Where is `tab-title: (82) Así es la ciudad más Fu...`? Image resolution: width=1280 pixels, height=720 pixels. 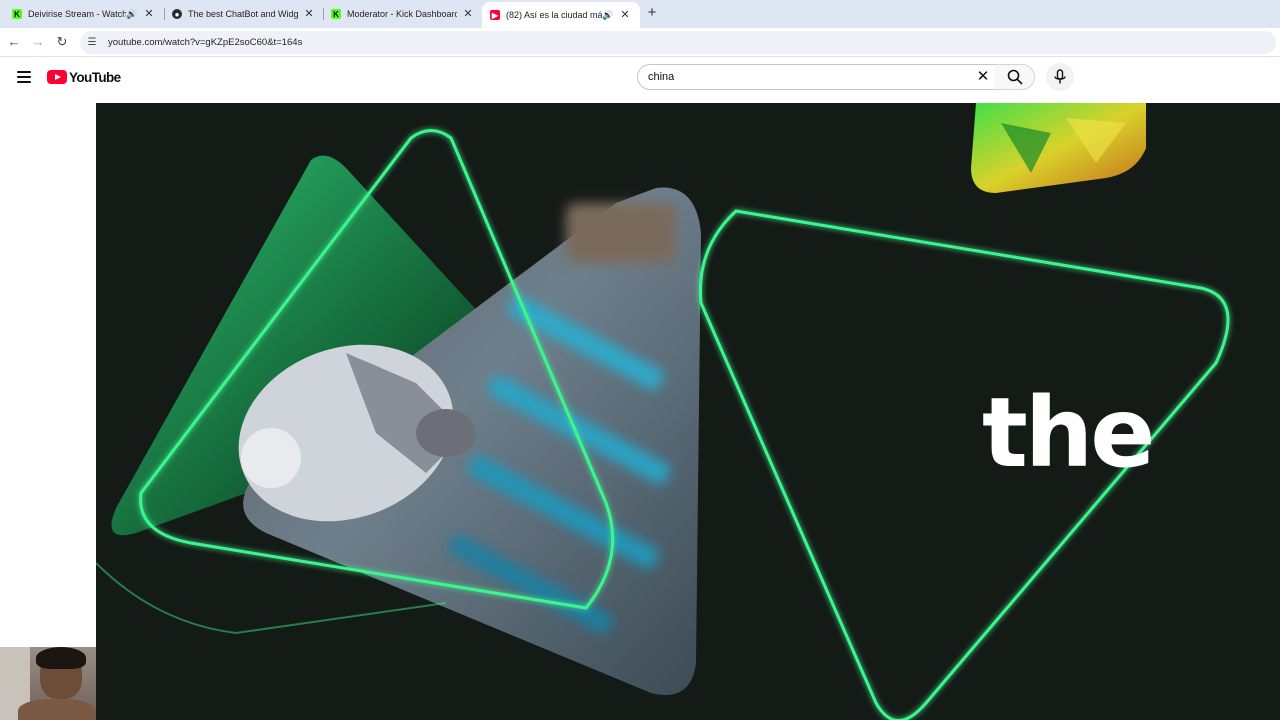 tab-title: (82) Así es la ciudad más Fu... is located at coordinates (554, 15).